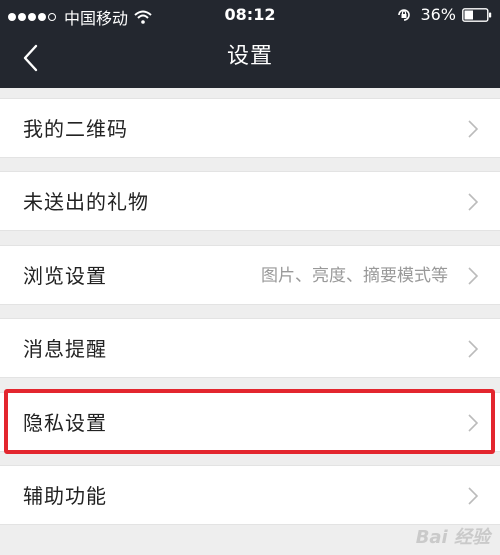 This screenshot has width=500, height=555. I want to click on nav-bar: 设置, so click(250, 59).